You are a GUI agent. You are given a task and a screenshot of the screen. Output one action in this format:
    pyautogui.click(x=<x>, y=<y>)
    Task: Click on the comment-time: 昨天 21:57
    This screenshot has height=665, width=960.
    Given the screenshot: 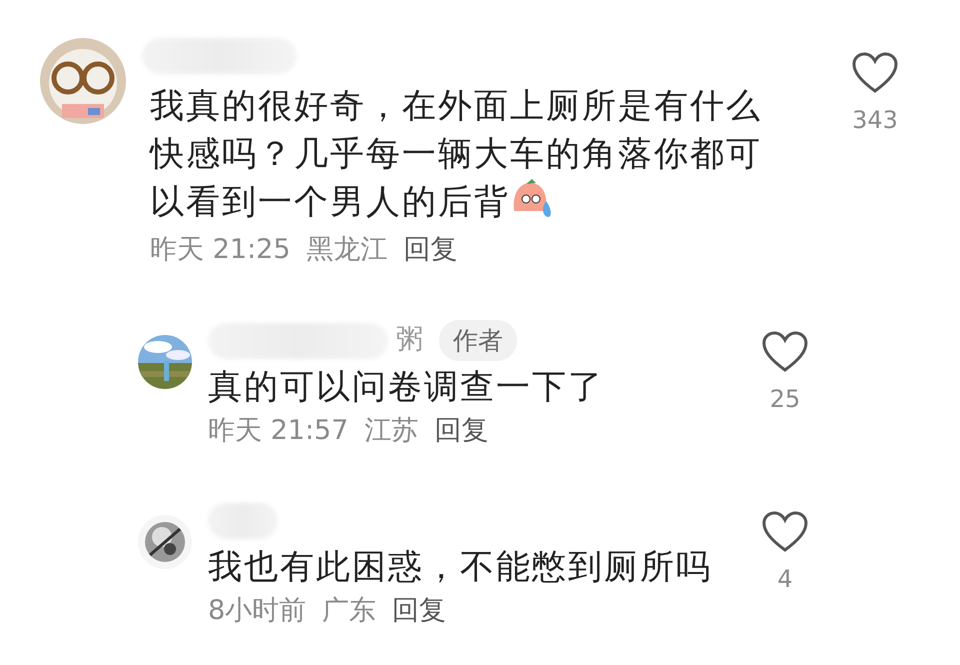 What is the action you would take?
    pyautogui.click(x=278, y=431)
    